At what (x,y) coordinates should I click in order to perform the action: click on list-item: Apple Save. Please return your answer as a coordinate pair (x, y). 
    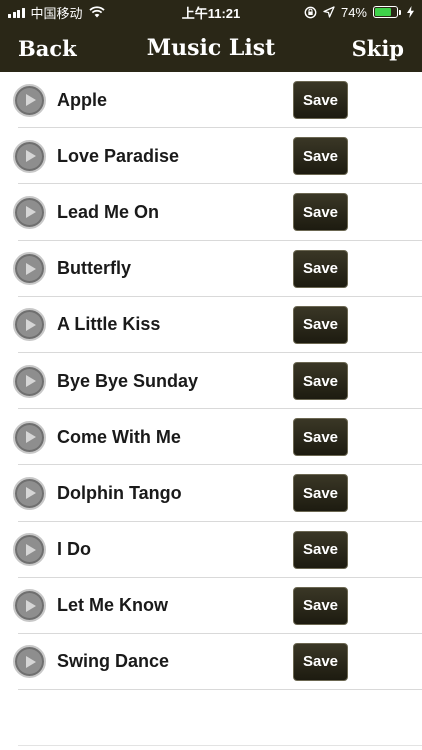
    Looking at the image, I should click on (211, 100).